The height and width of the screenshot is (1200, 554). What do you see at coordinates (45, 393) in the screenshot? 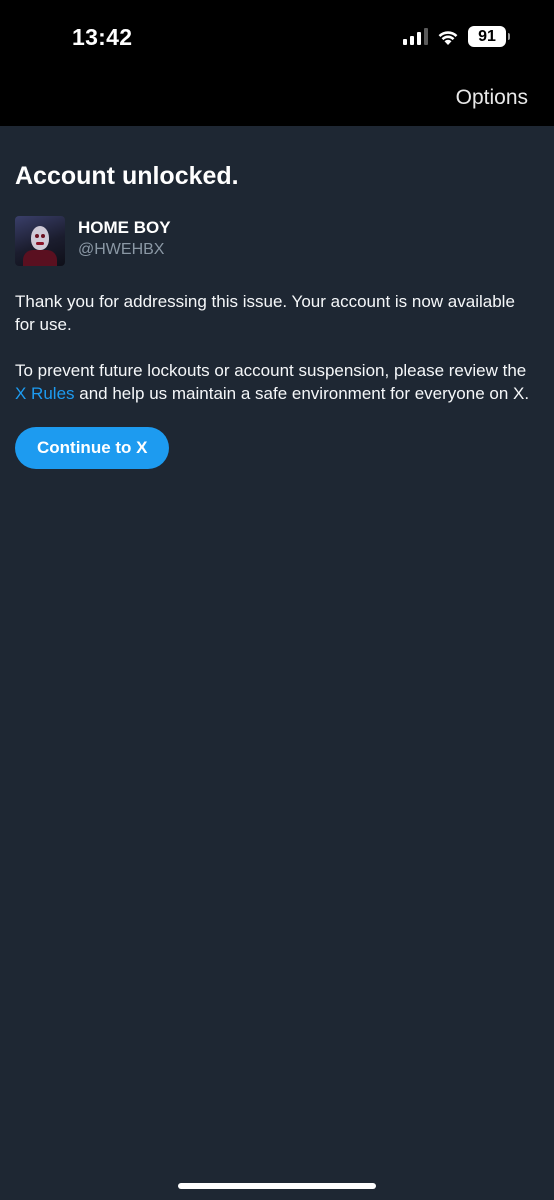
I see `x-rules-link: X Rules` at bounding box center [45, 393].